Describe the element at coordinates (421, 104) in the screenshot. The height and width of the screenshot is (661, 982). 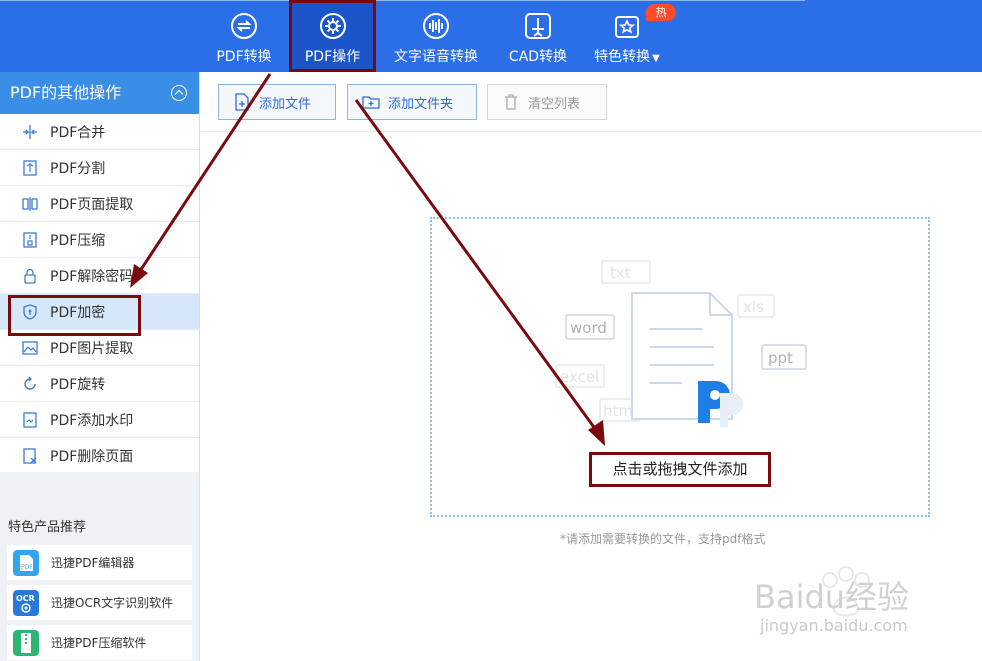
I see `add-folder-label: 添加文件夹` at that location.